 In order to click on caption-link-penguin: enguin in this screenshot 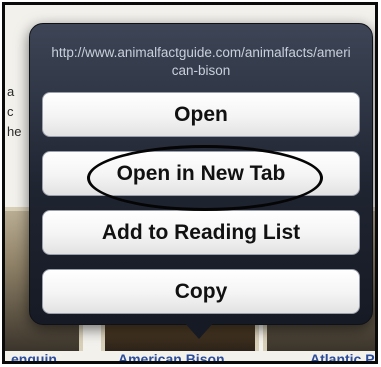, I will do `click(34, 356)`.